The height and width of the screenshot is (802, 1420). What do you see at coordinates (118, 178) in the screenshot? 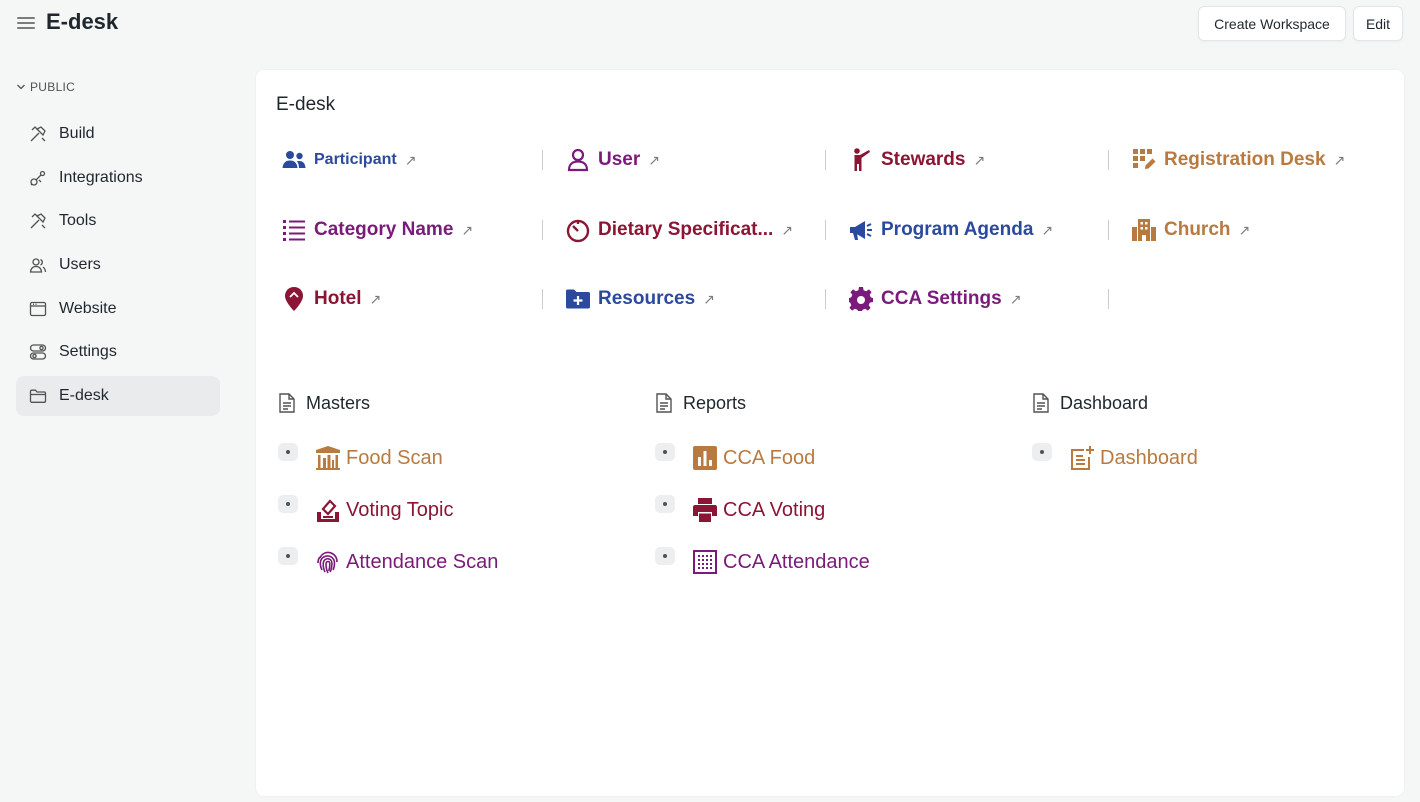
I see `sidebar-item-integrations: Integrations` at bounding box center [118, 178].